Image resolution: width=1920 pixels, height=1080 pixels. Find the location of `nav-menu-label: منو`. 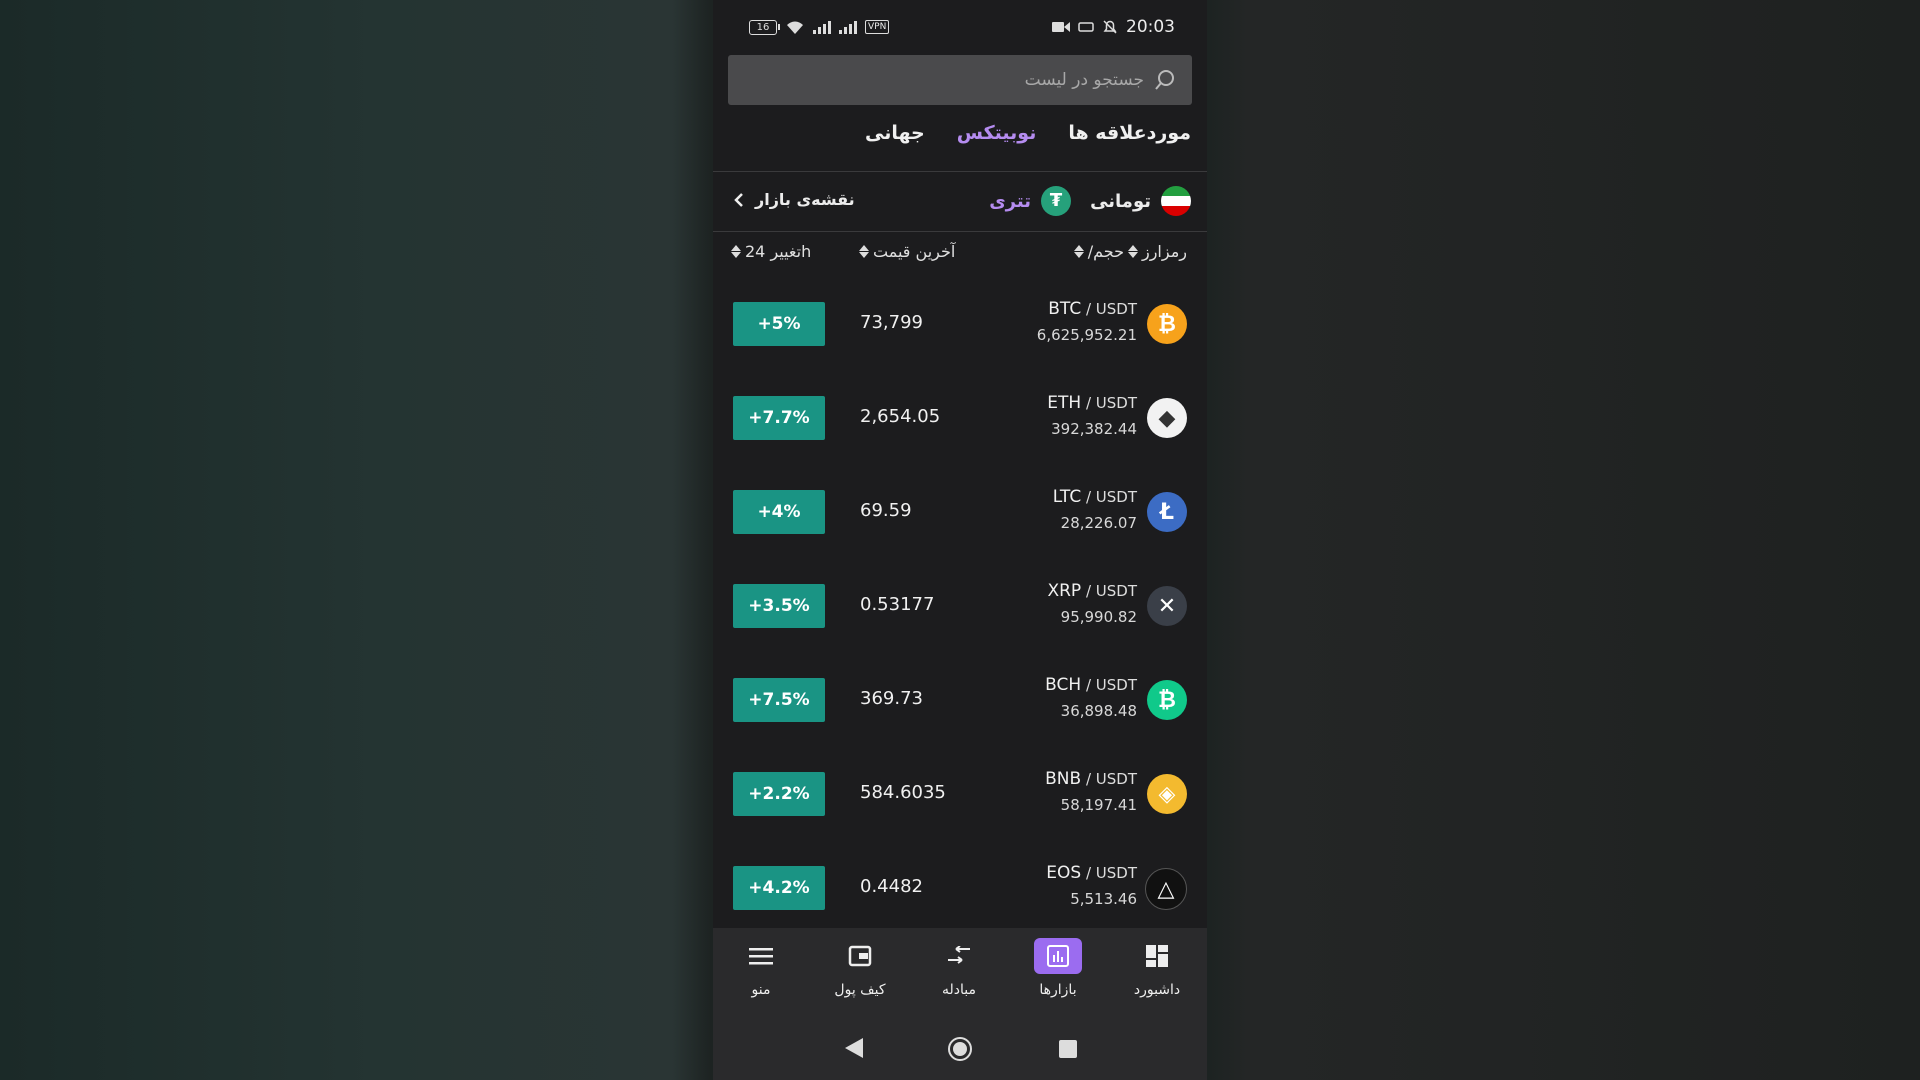

nav-menu-label: منو is located at coordinates (761, 990).